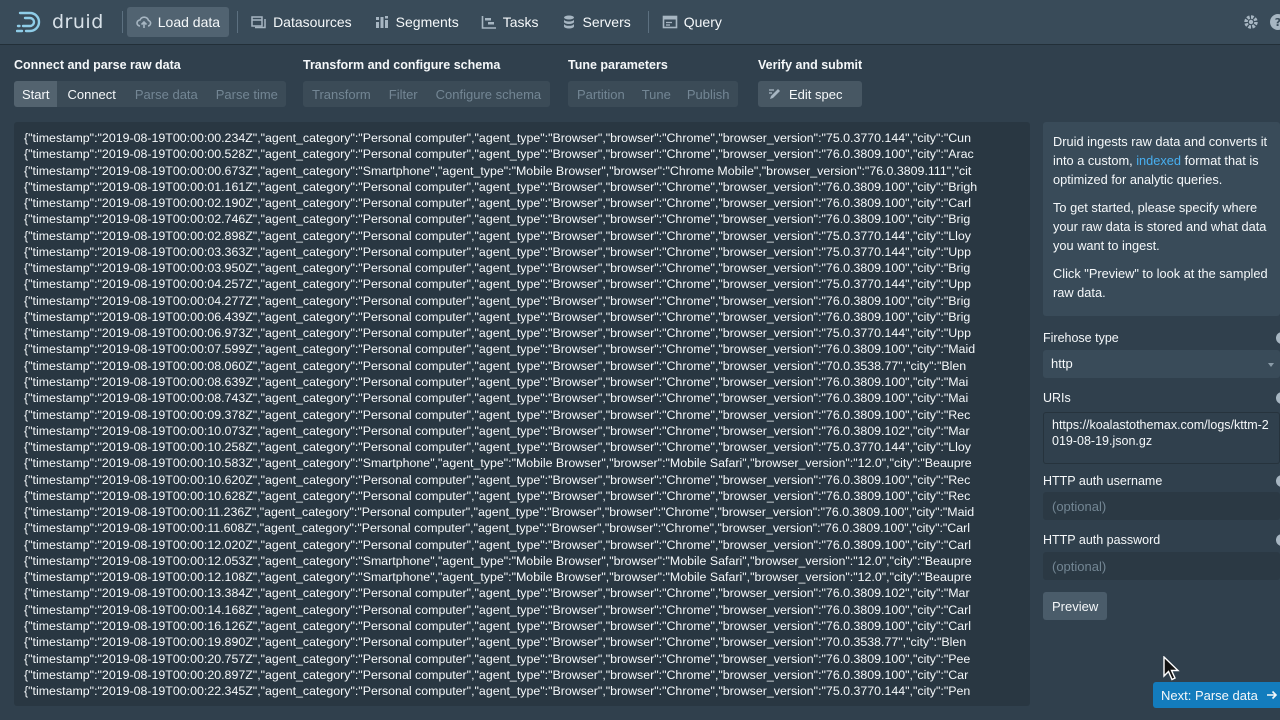 The image size is (1280, 720). I want to click on nav-servers: Servers, so click(596, 22).